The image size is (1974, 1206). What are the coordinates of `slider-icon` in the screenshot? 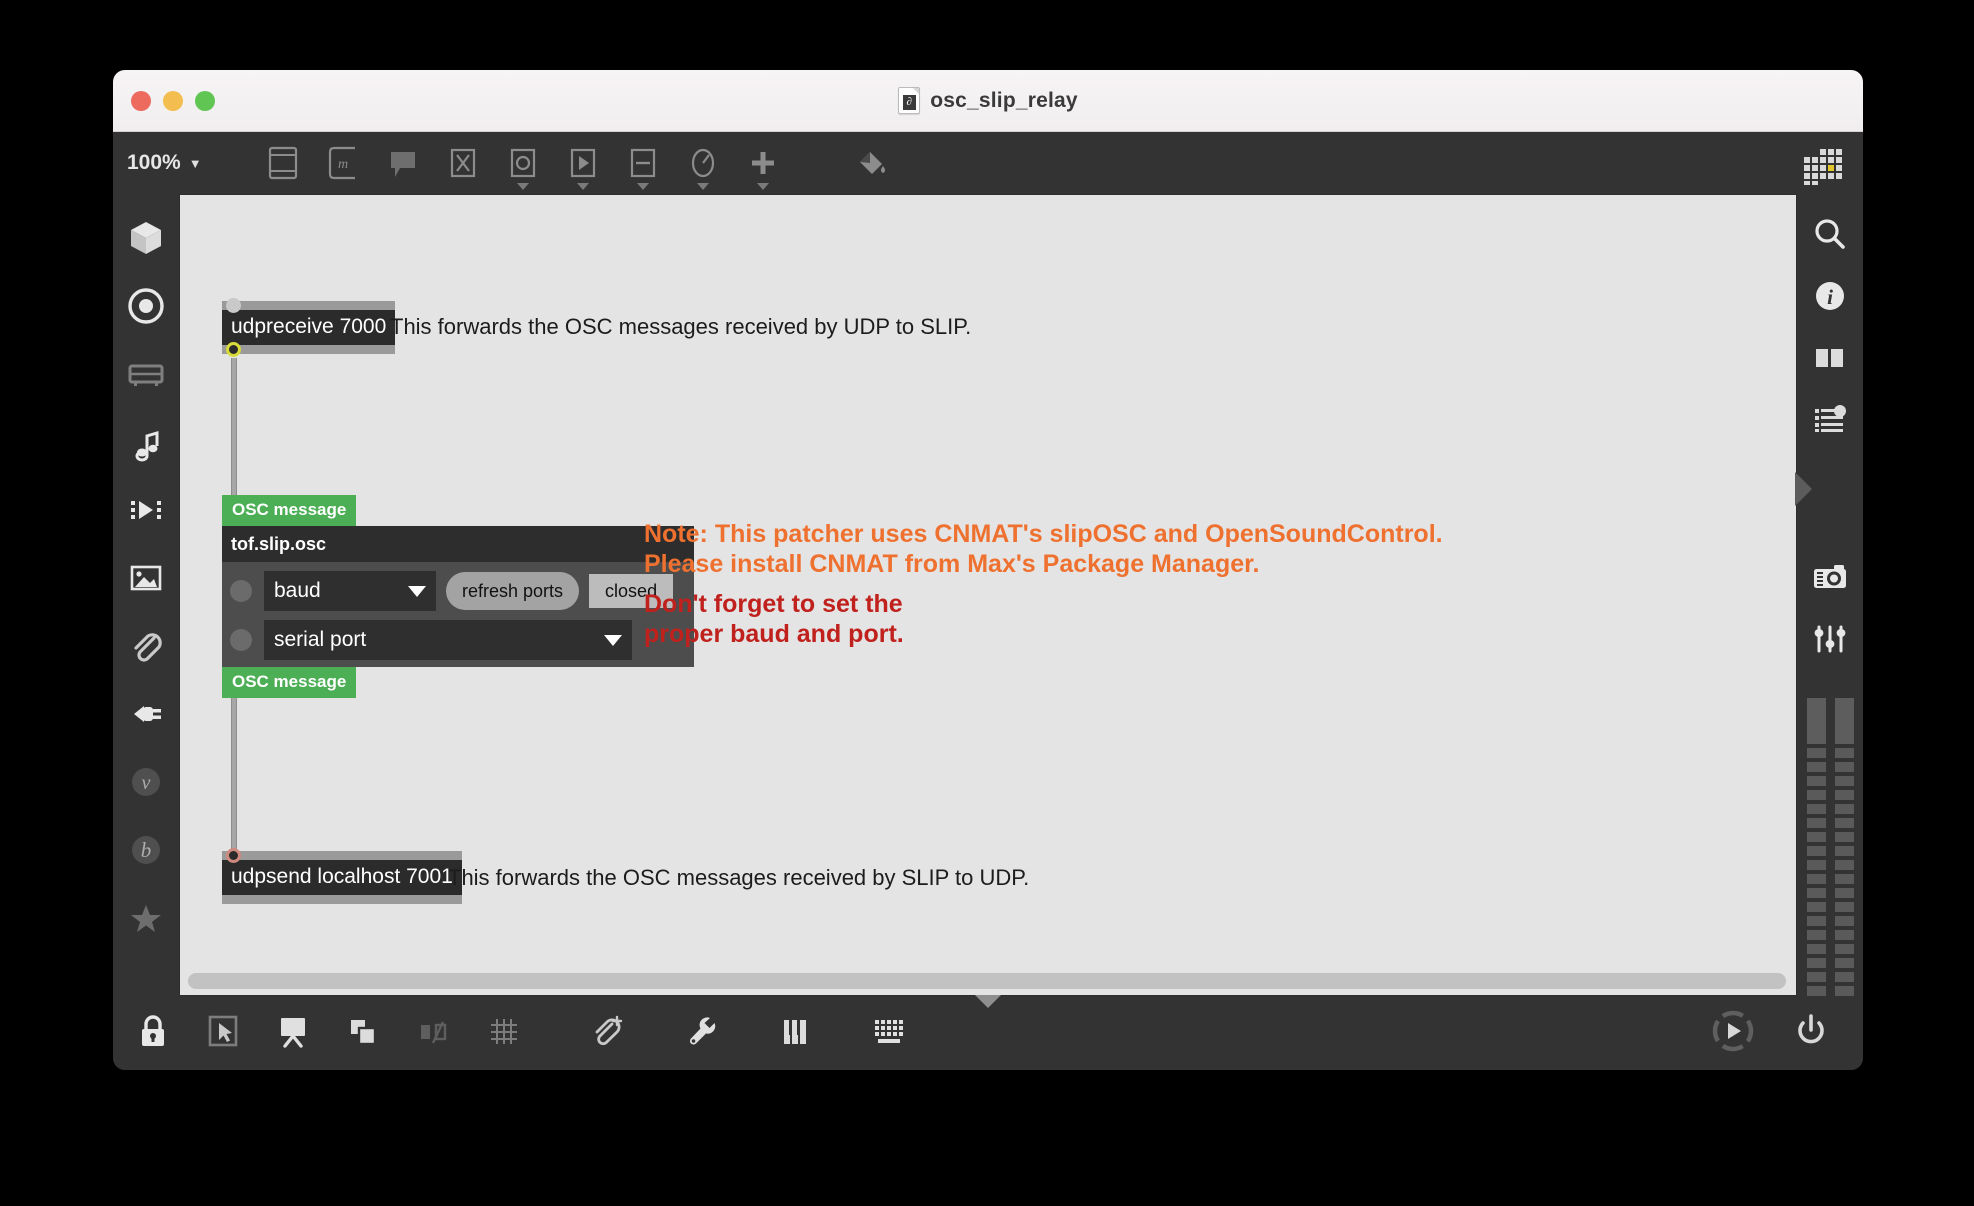 It's located at (643, 165).